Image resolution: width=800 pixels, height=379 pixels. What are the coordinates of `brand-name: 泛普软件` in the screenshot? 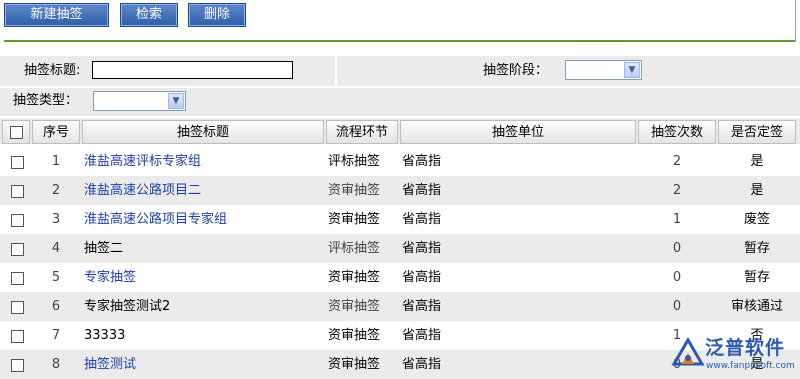 It's located at (745, 348).